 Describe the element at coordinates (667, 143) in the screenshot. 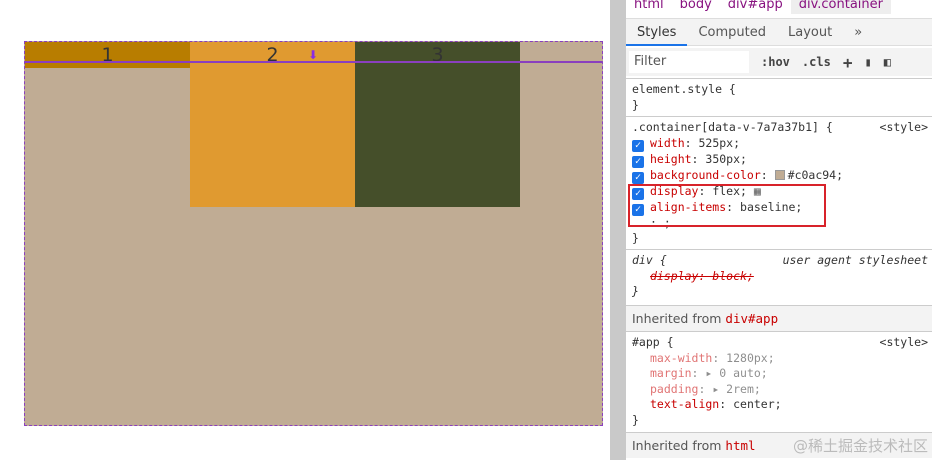

I see `prop-name: width` at that location.